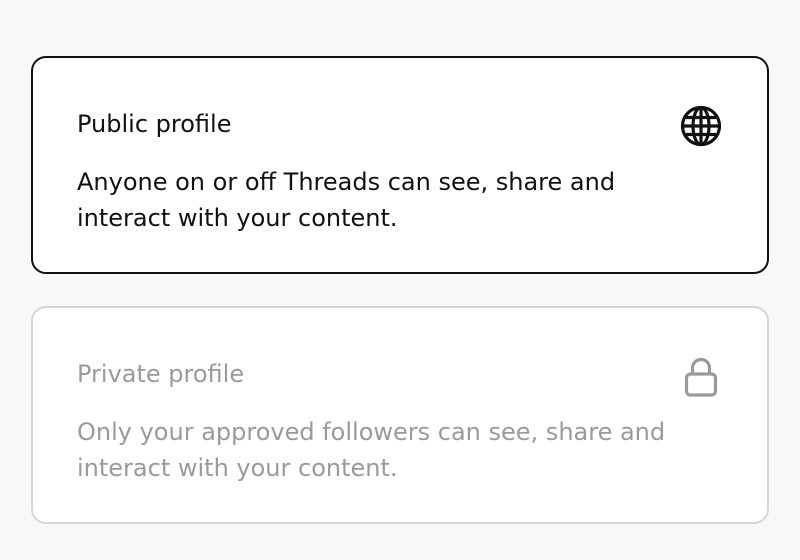 This screenshot has width=800, height=560. What do you see at coordinates (154, 124) in the screenshot?
I see `public-profile-title: Public profile` at bounding box center [154, 124].